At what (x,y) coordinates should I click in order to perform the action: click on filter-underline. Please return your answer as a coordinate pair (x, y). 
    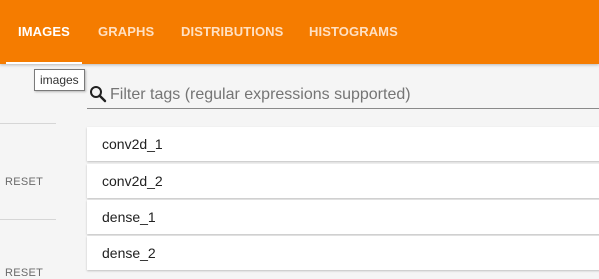
    Looking at the image, I should click on (343, 108).